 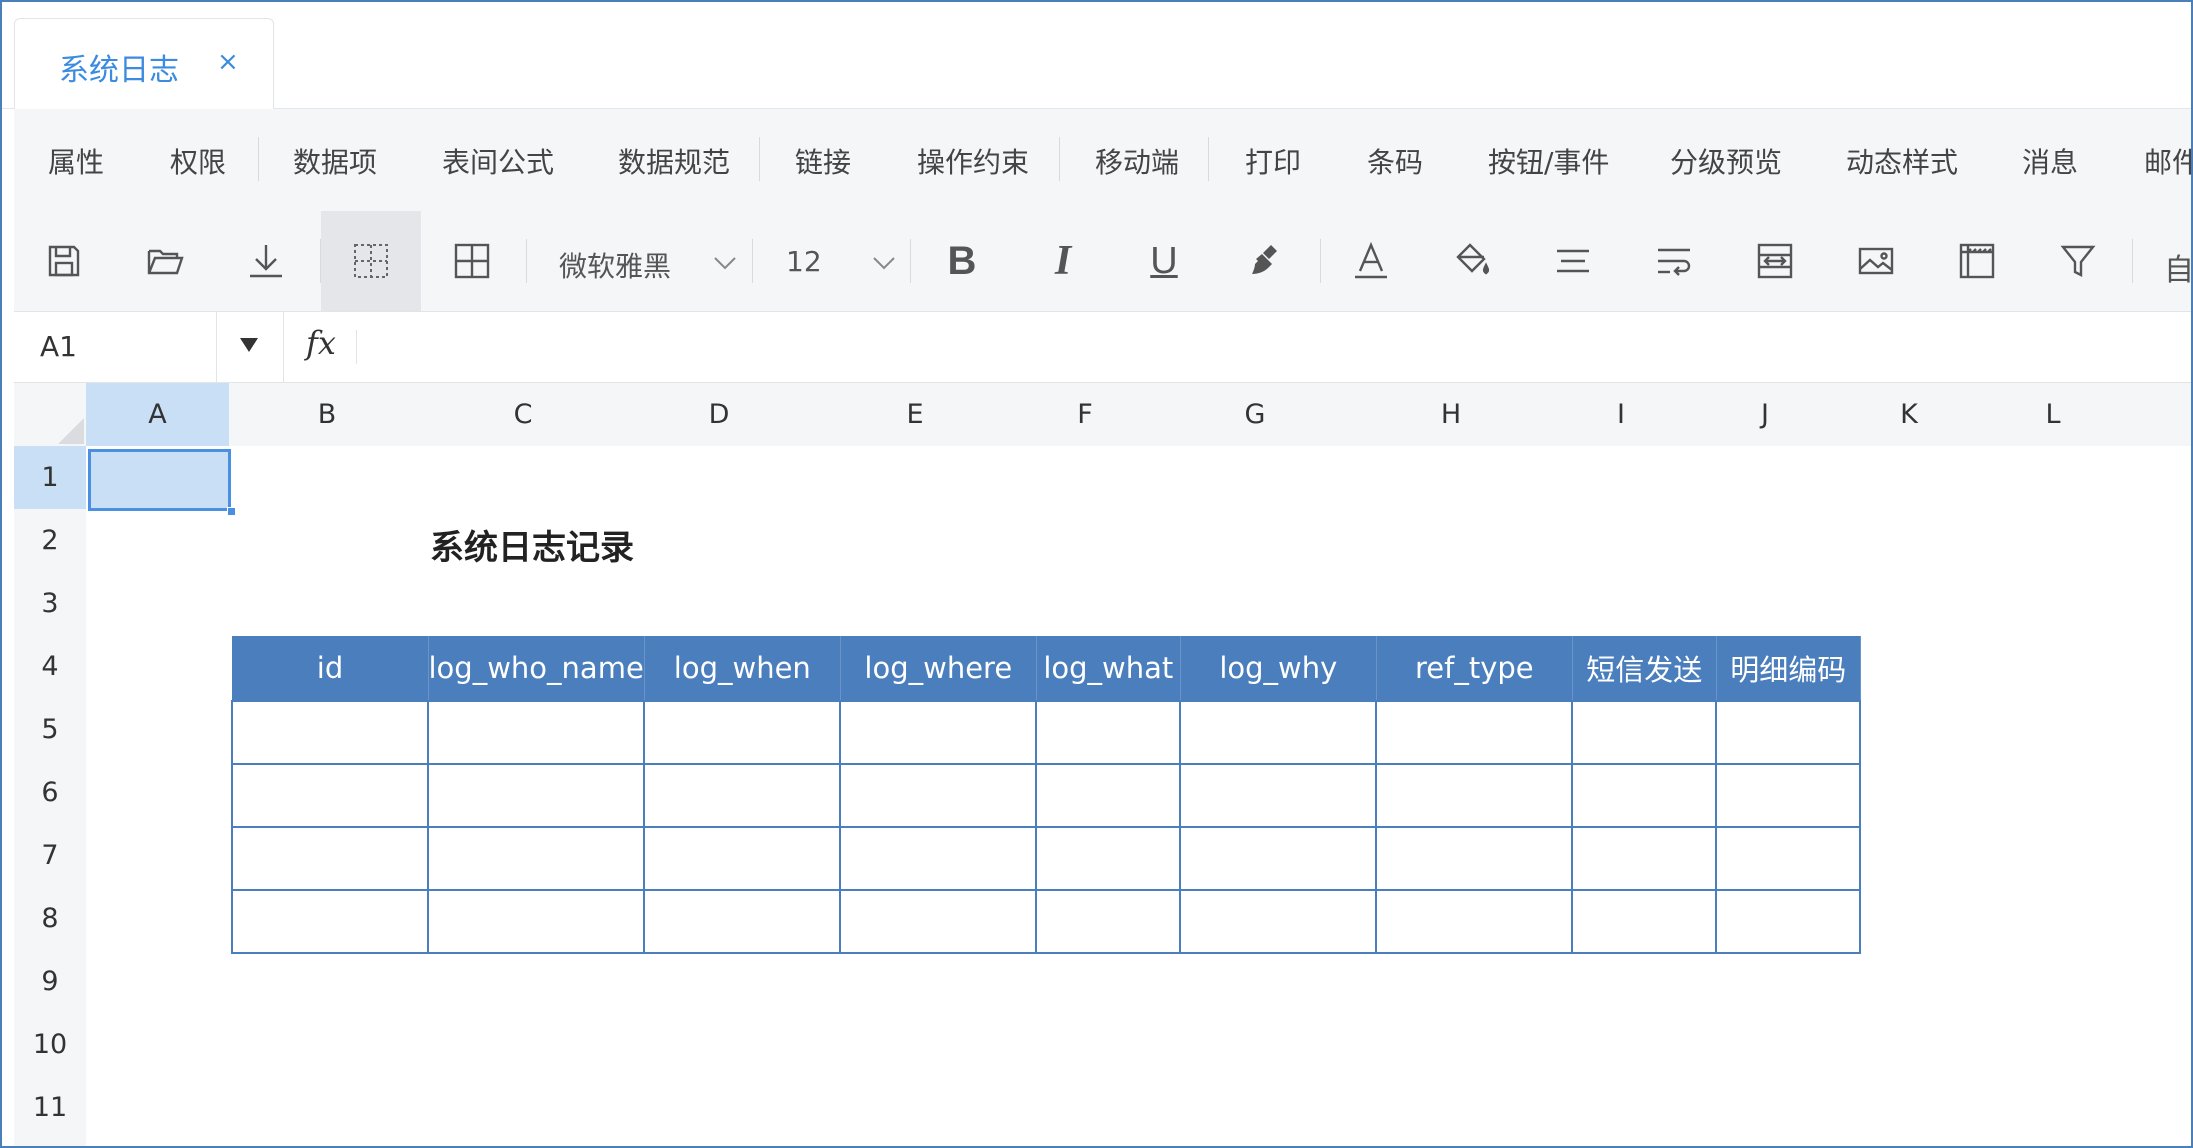 What do you see at coordinates (523, 414) in the screenshot?
I see `column-header-c: C` at bounding box center [523, 414].